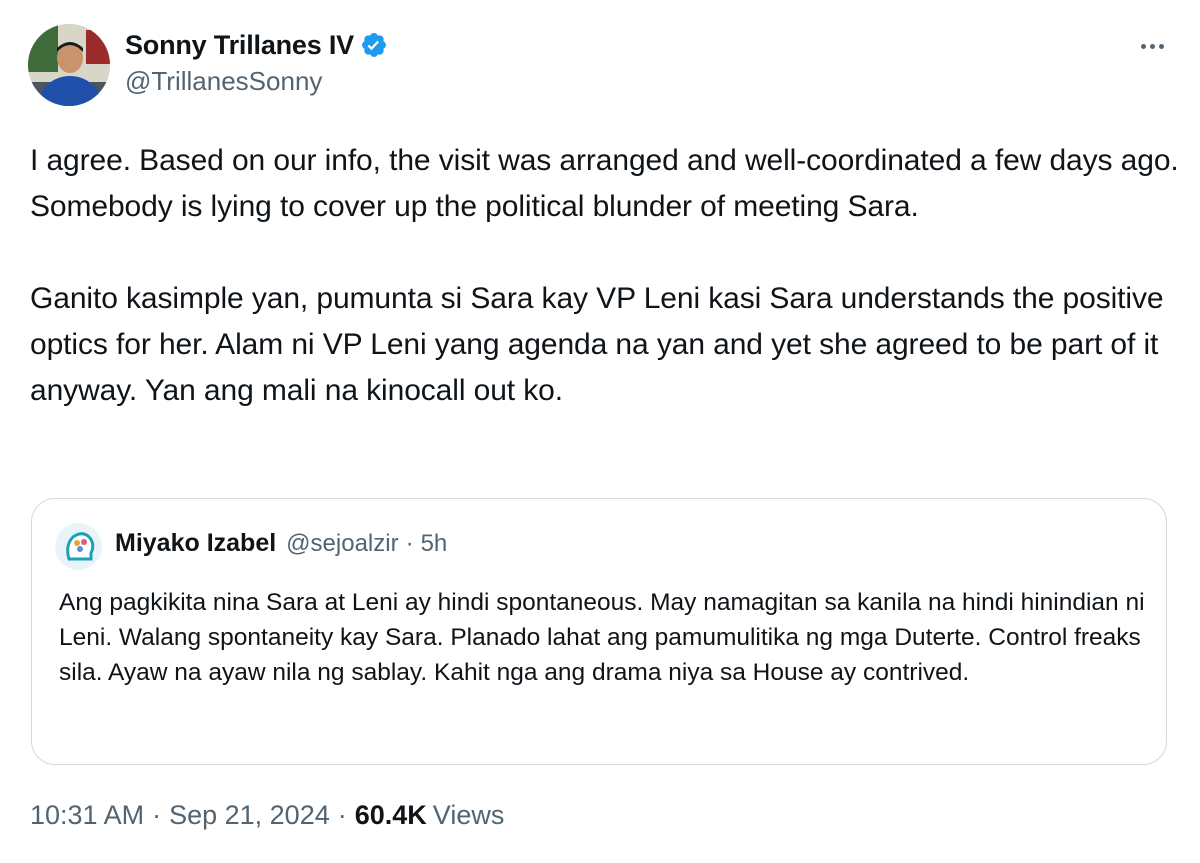  I want to click on profile-photo, so click(69, 65).